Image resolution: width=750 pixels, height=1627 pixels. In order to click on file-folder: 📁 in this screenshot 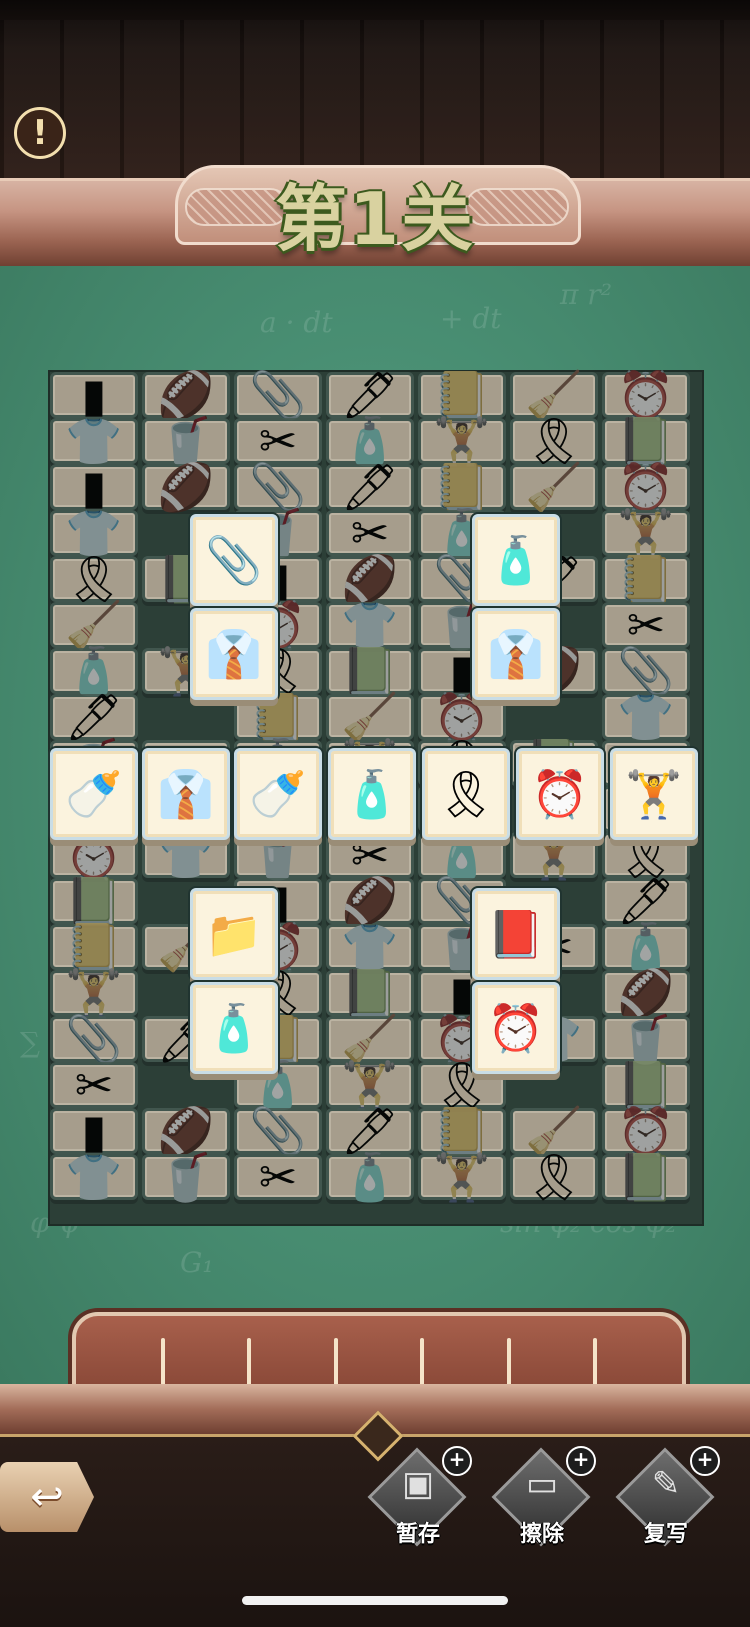, I will do `click(234, 934)`.